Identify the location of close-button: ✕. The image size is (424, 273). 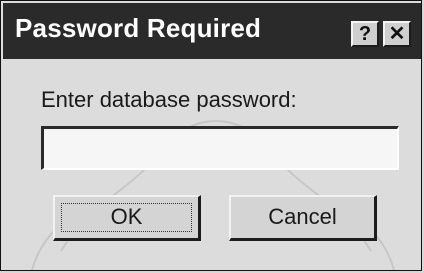
(397, 34).